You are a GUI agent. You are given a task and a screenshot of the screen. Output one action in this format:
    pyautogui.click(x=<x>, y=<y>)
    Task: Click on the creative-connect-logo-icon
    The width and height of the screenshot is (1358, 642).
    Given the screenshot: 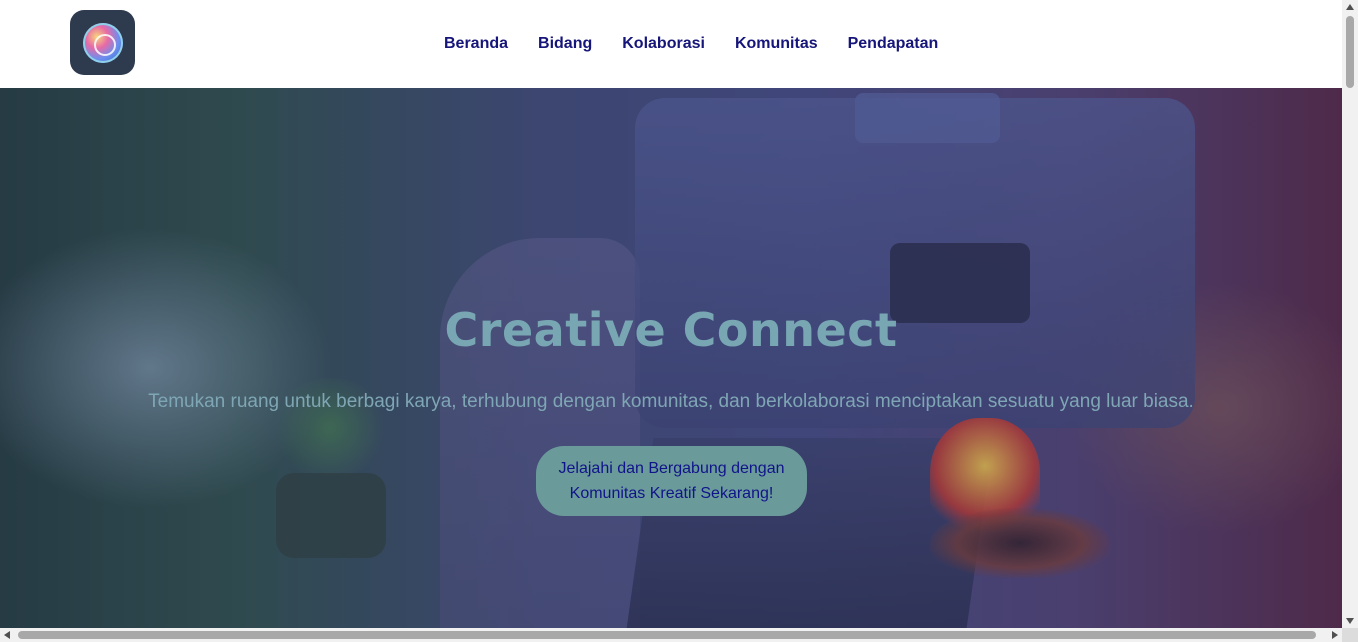 What is the action you would take?
    pyautogui.click(x=102, y=42)
    